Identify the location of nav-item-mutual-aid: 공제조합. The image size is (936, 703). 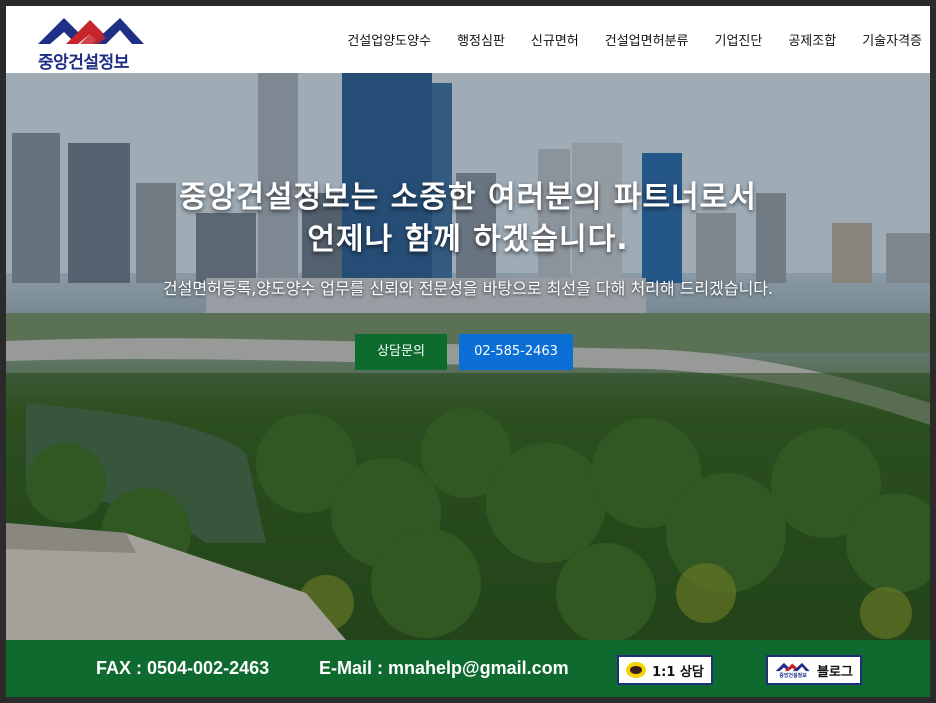
(812, 39).